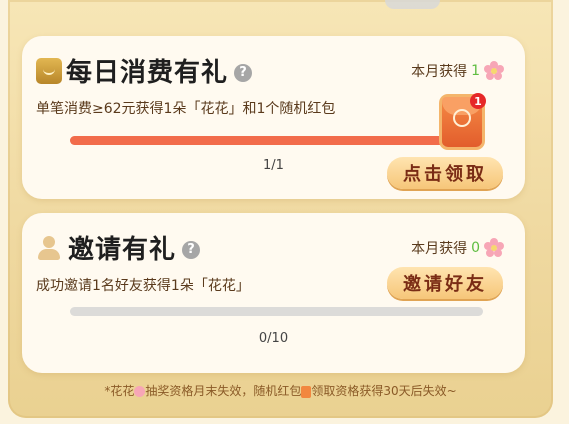  I want to click on person-icon, so click(49, 248).